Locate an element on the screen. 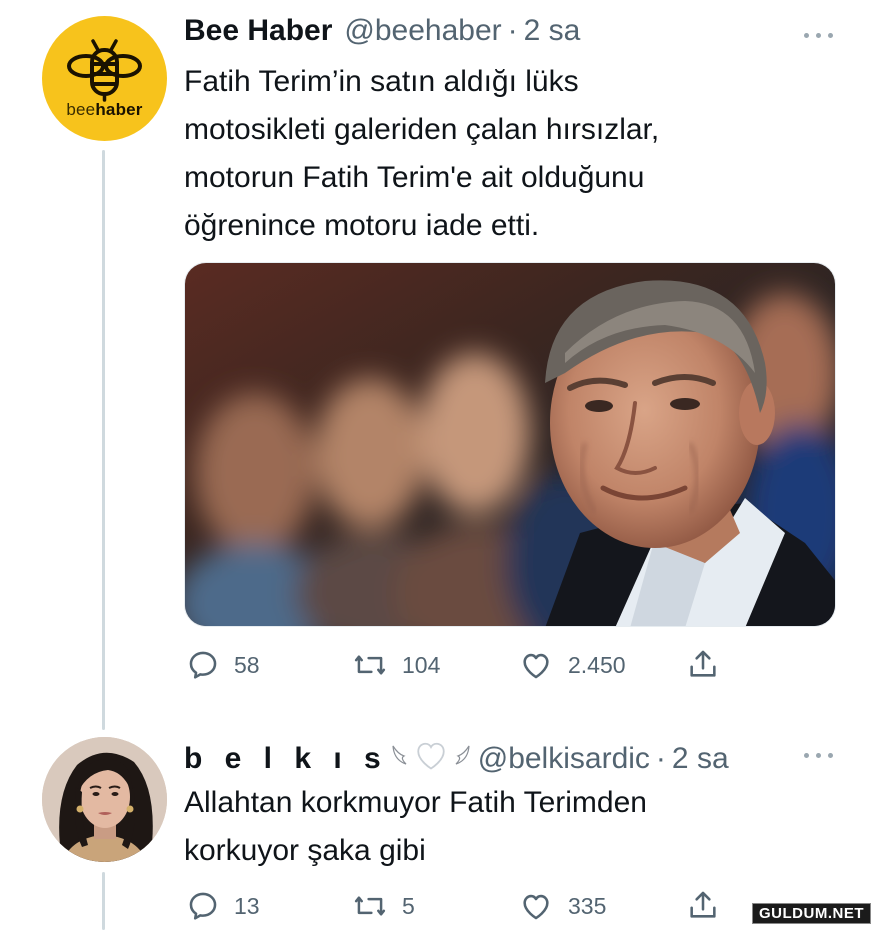 This screenshot has height=930, width=877. retweet-button: 104 is located at coordinates (396, 665).